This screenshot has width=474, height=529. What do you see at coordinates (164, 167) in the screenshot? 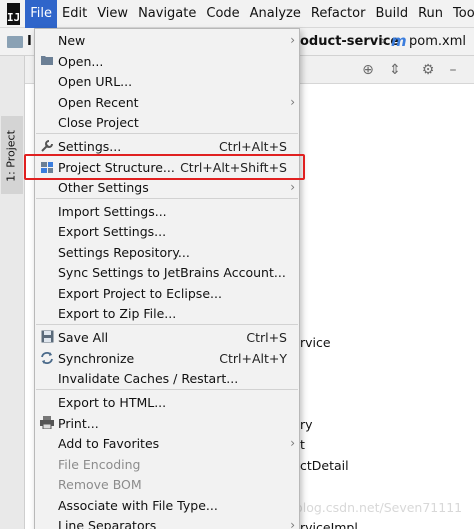
I see `highlight-box` at bounding box center [164, 167].